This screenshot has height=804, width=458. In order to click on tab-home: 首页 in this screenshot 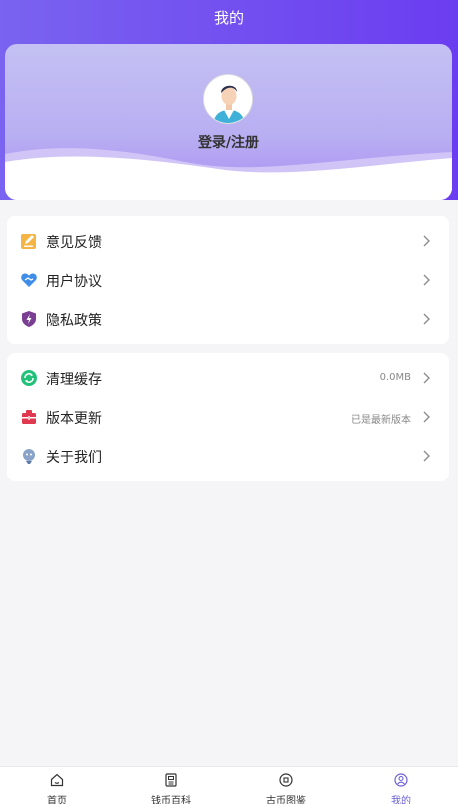, I will do `click(57, 785)`.